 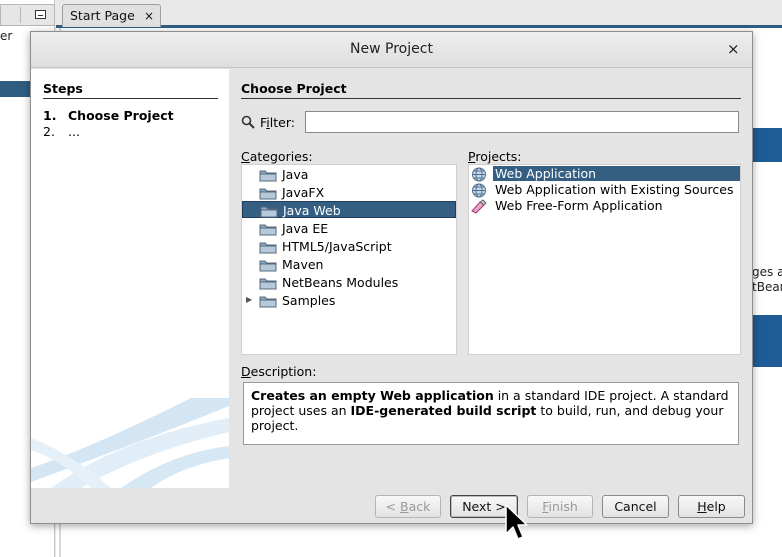 I want to click on start-page-text: ges a tBean, so click(x=767, y=280).